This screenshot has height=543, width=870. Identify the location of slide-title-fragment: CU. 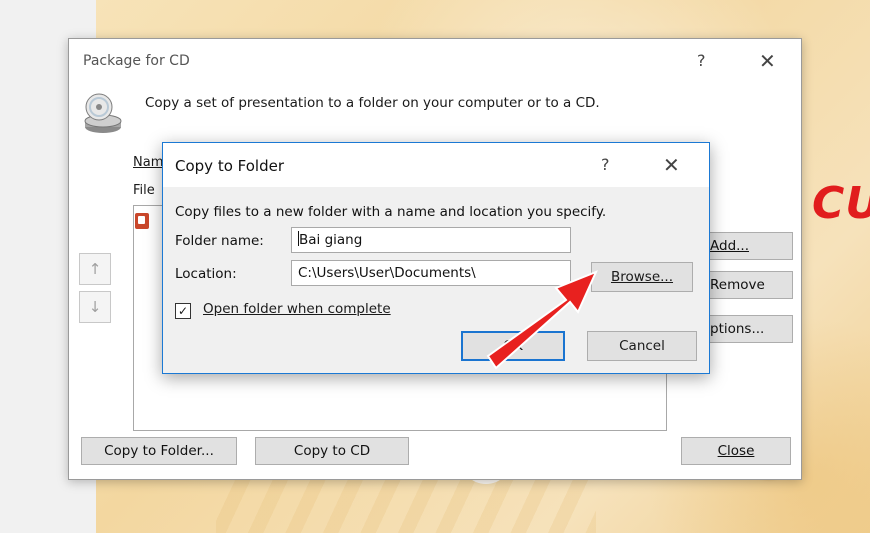
(841, 203).